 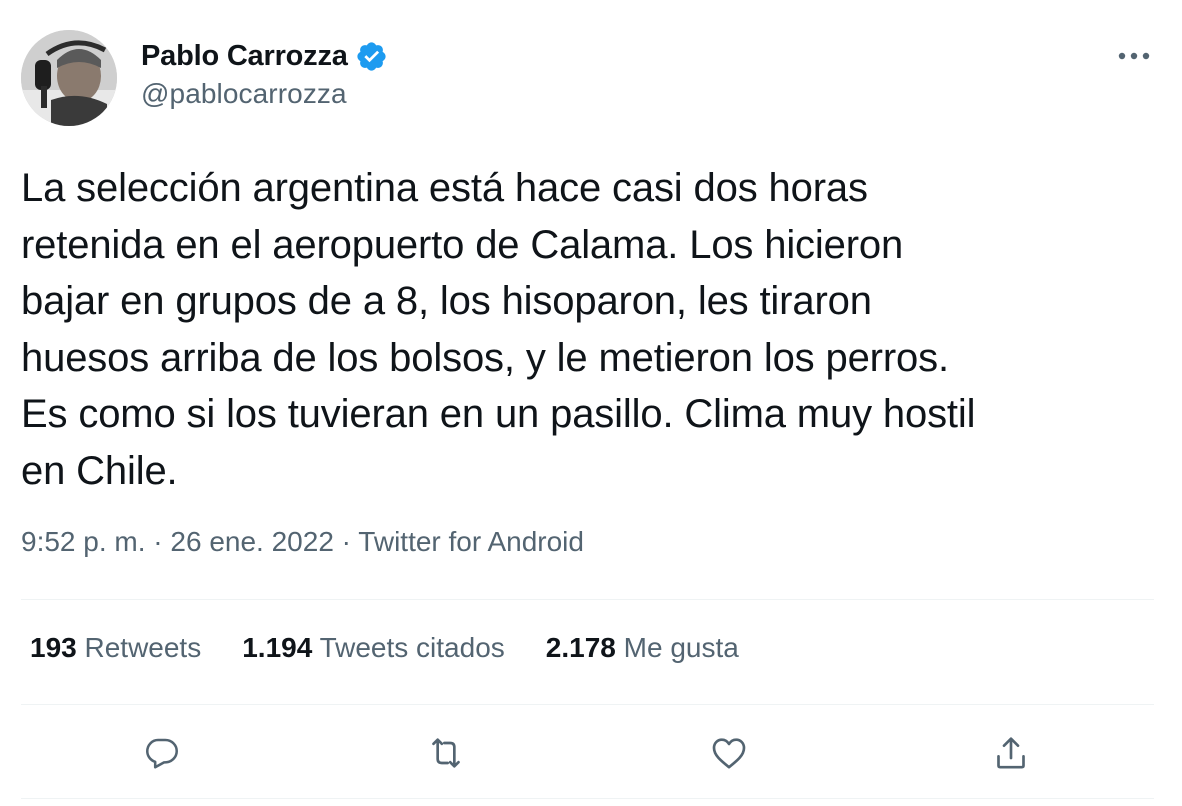 I want to click on verified-badge-icon, so click(x=371, y=56).